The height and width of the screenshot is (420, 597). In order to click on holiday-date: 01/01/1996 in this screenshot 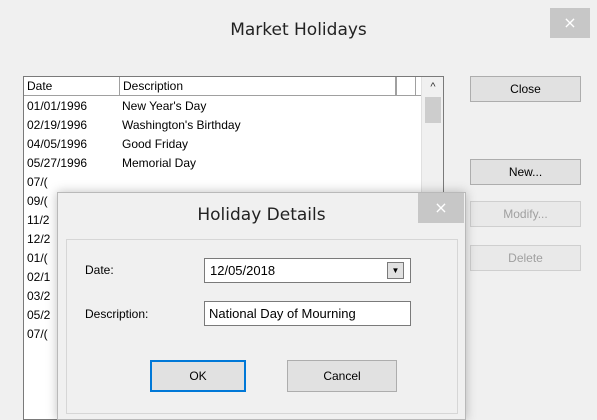, I will do `click(57, 106)`.